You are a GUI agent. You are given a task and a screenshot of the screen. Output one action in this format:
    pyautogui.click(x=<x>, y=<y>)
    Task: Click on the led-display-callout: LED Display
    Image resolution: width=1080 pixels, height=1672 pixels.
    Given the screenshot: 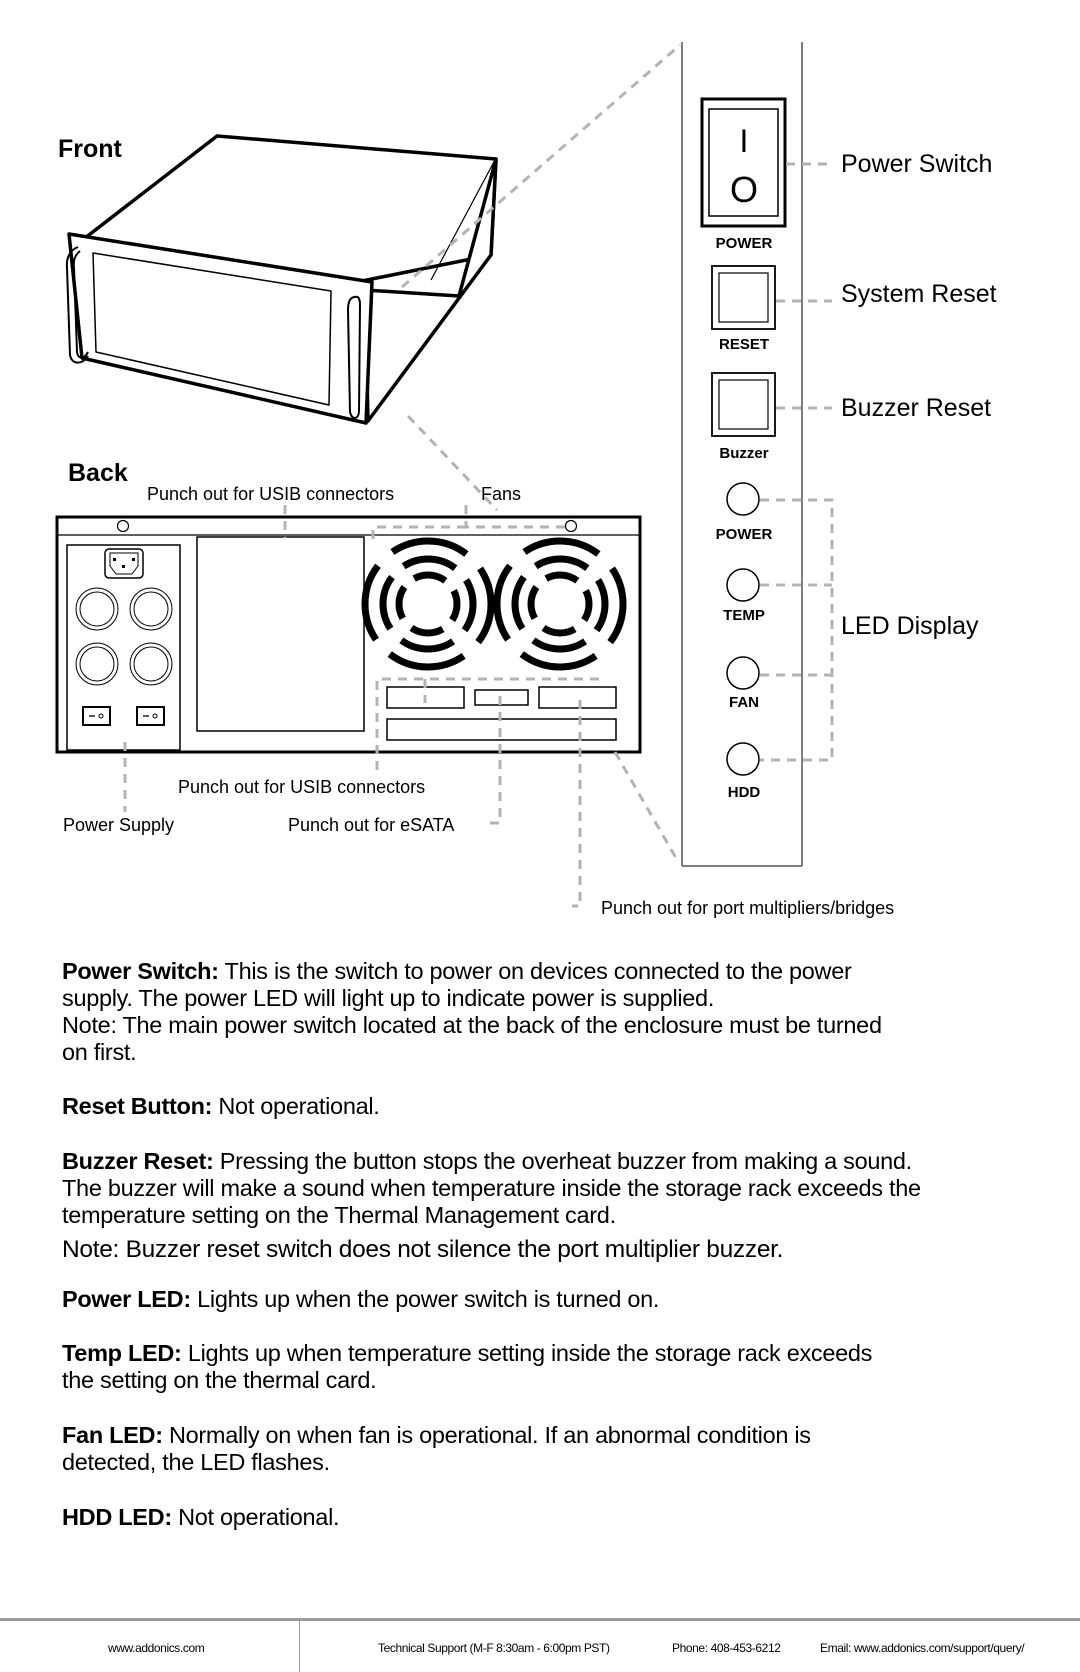 What is the action you would take?
    pyautogui.click(x=910, y=626)
    